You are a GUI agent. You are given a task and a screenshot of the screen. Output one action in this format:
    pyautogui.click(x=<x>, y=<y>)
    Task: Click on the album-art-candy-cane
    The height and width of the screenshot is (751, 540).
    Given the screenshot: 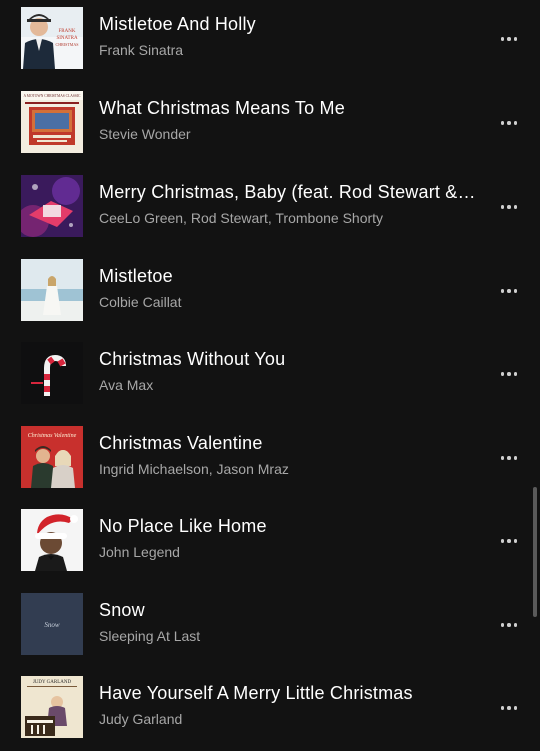 What is the action you would take?
    pyautogui.click(x=52, y=373)
    